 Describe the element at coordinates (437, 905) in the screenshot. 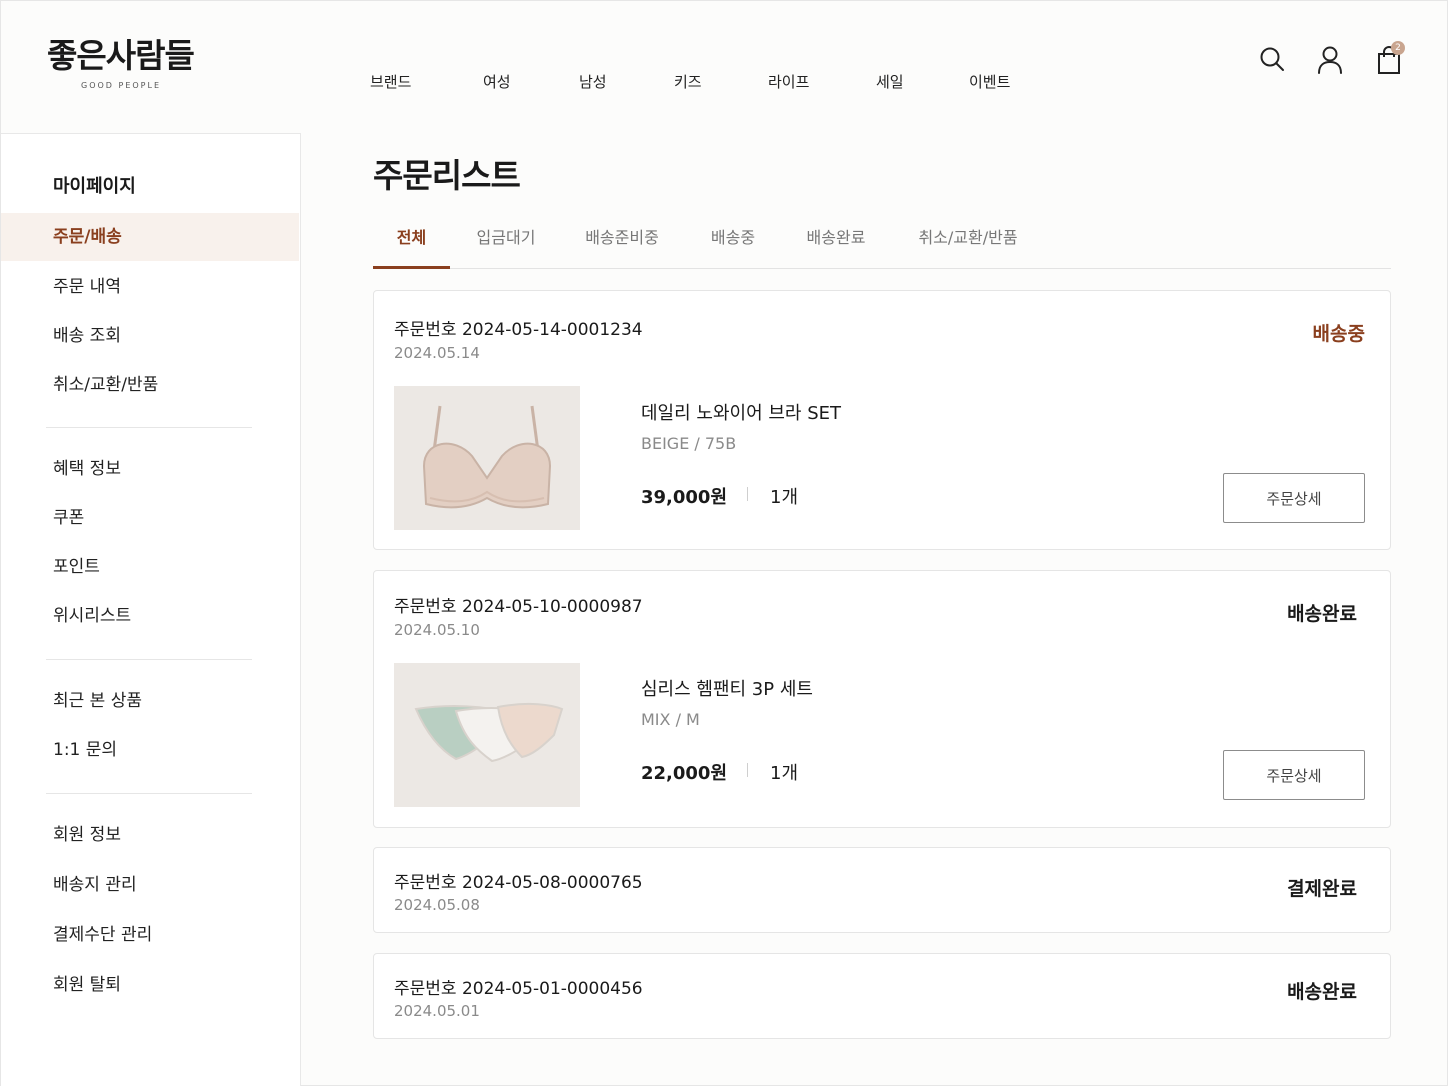

I see `order-date: 2024.05.08` at that location.